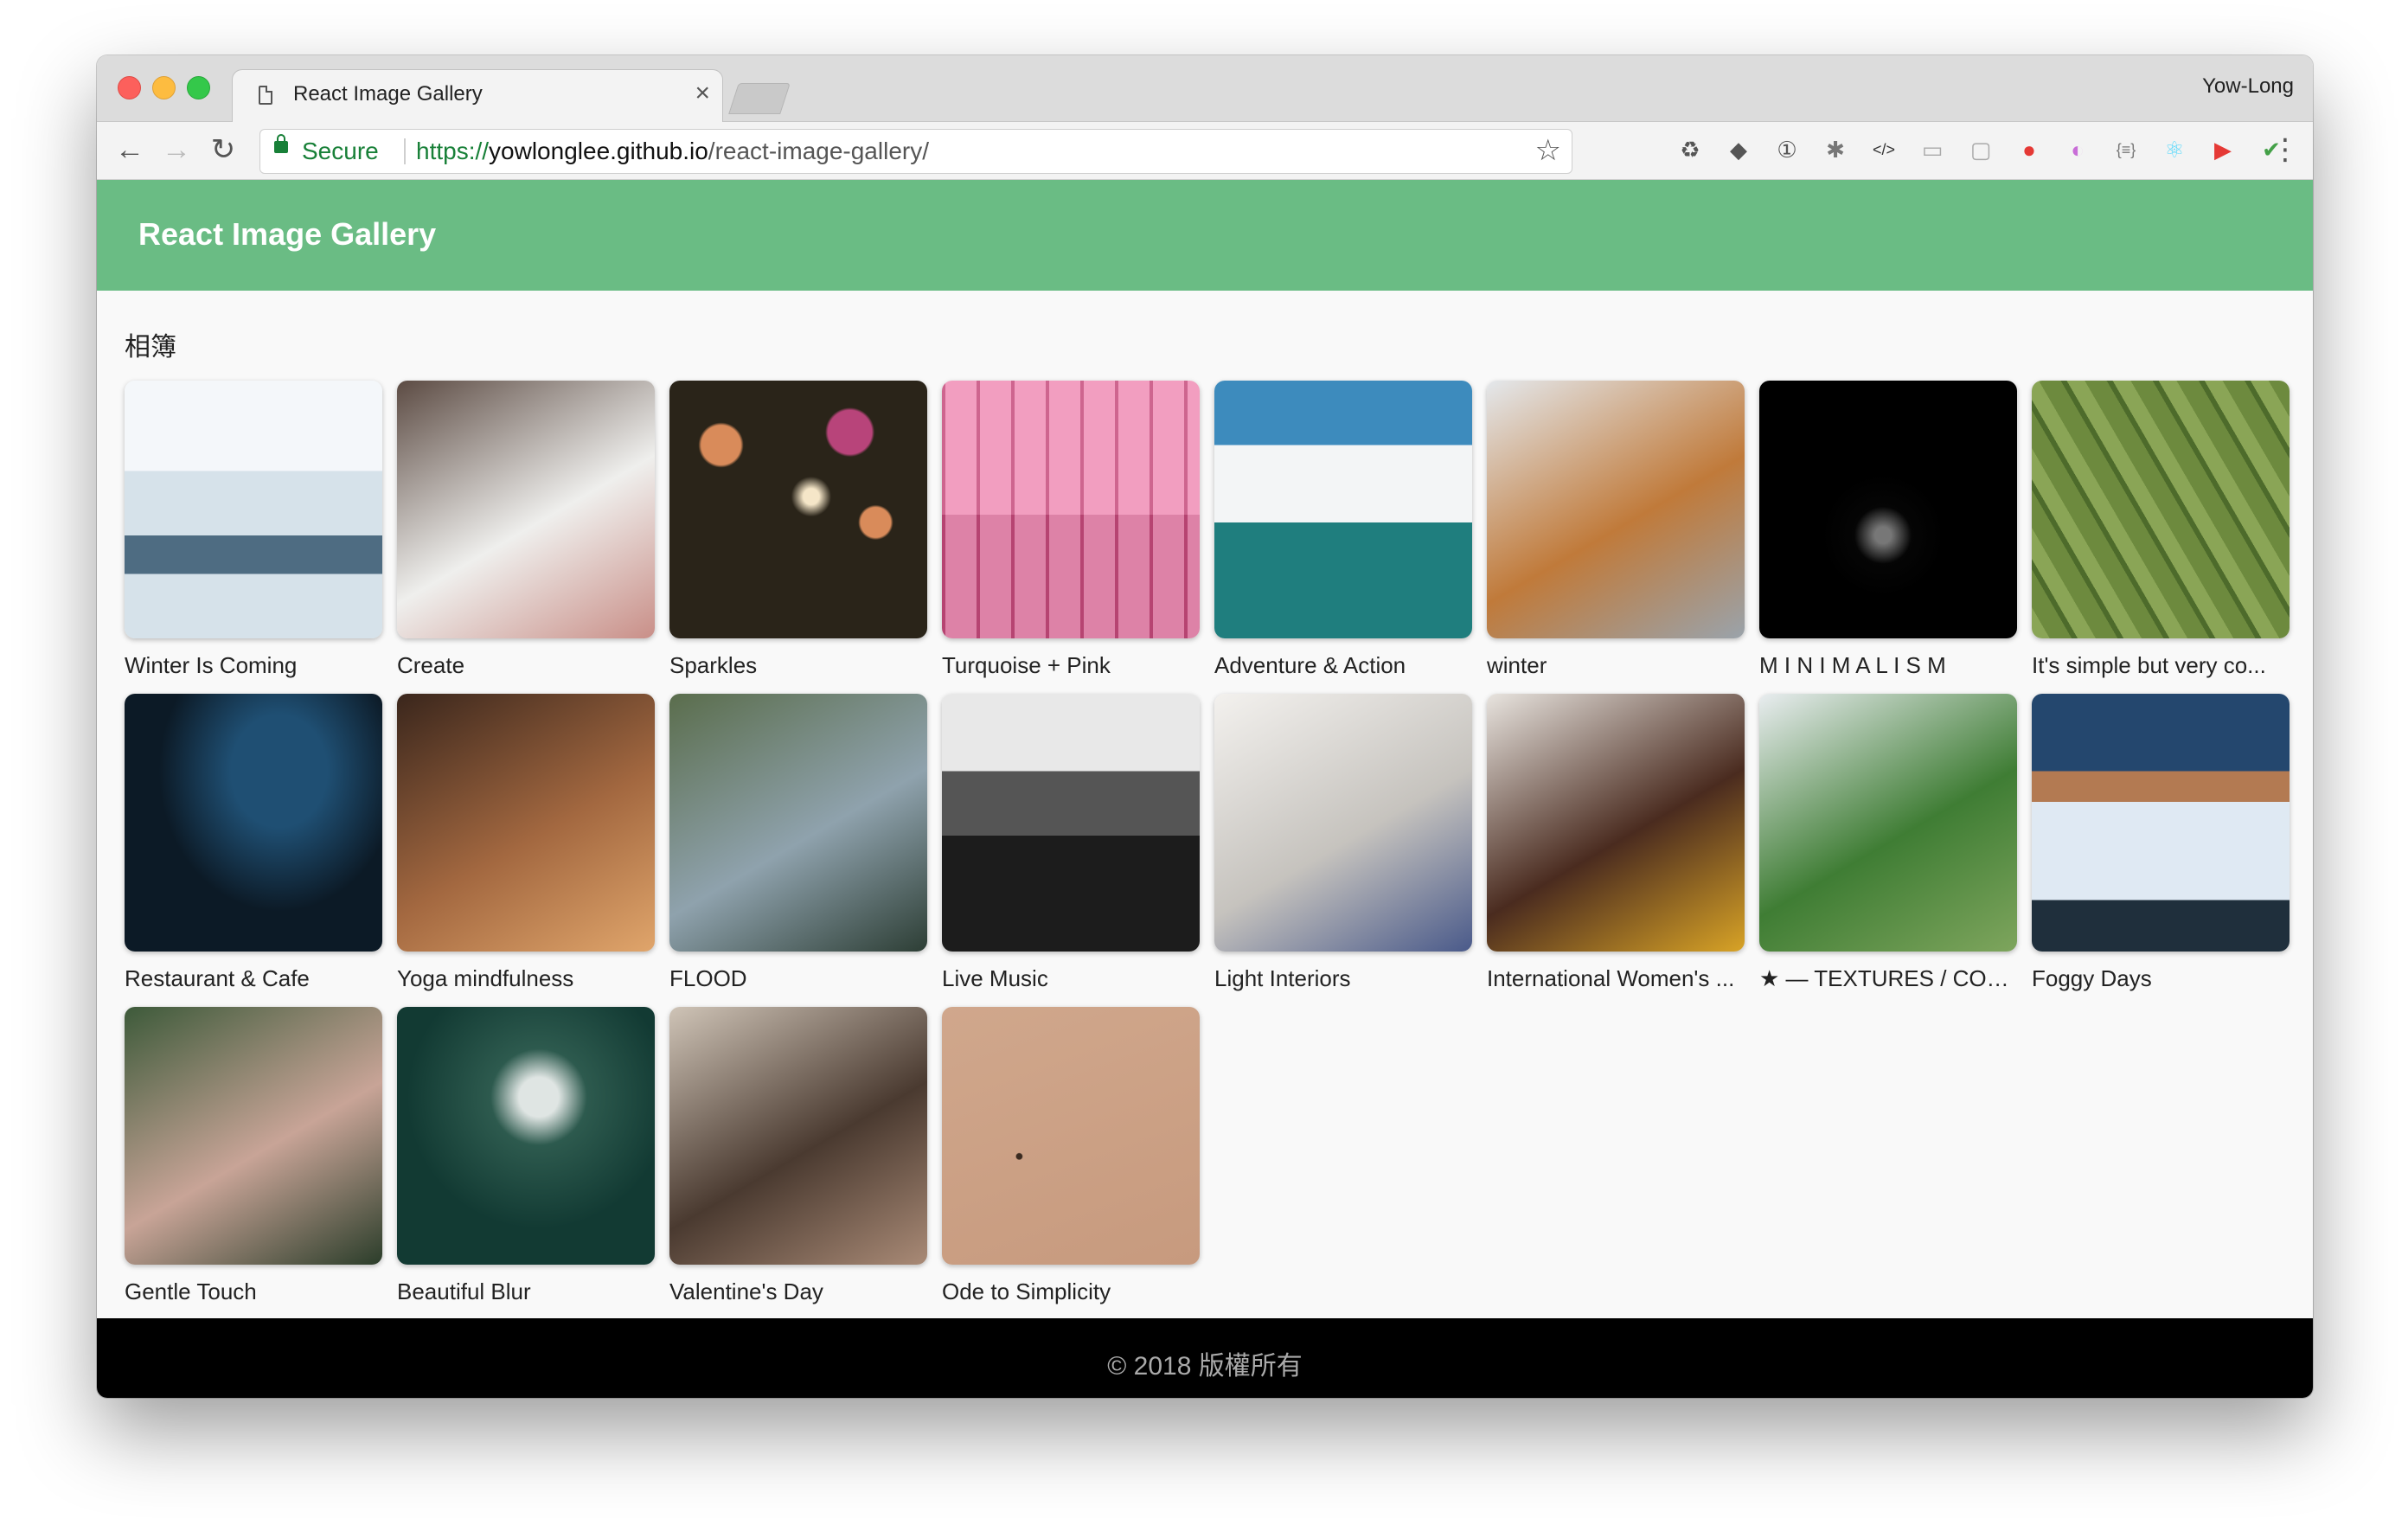  I want to click on gallery-photo-warm-window, so click(526, 823).